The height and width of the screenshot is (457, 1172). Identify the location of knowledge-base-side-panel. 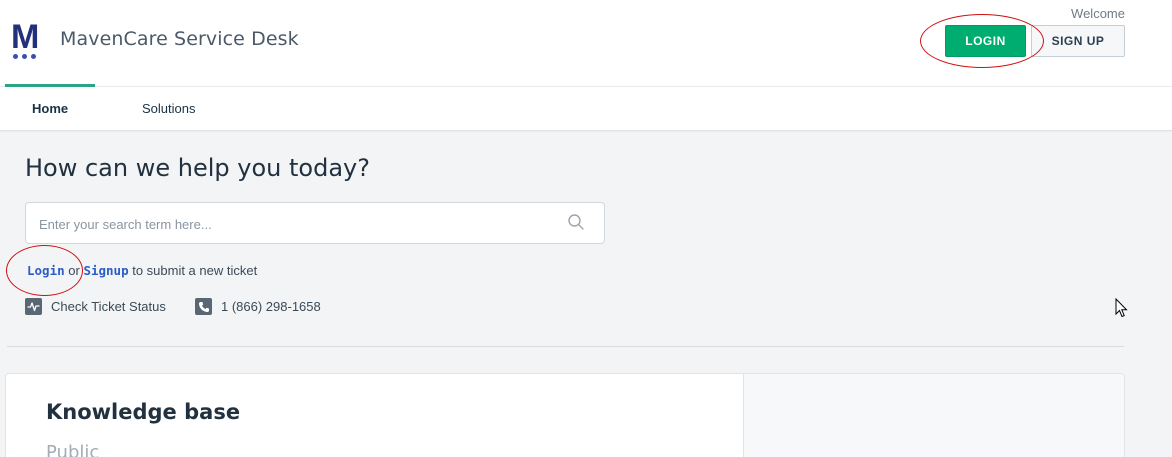
(934, 415).